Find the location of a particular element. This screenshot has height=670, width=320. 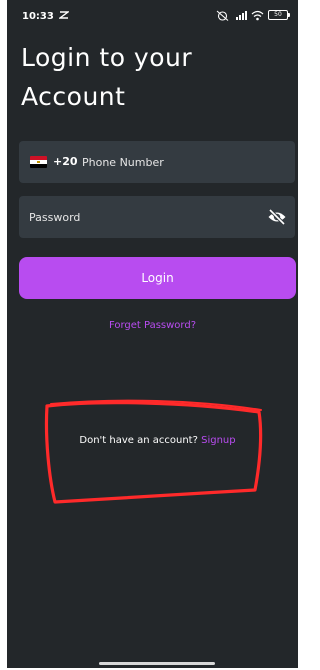

alarm-off-icon is located at coordinates (222, 15).